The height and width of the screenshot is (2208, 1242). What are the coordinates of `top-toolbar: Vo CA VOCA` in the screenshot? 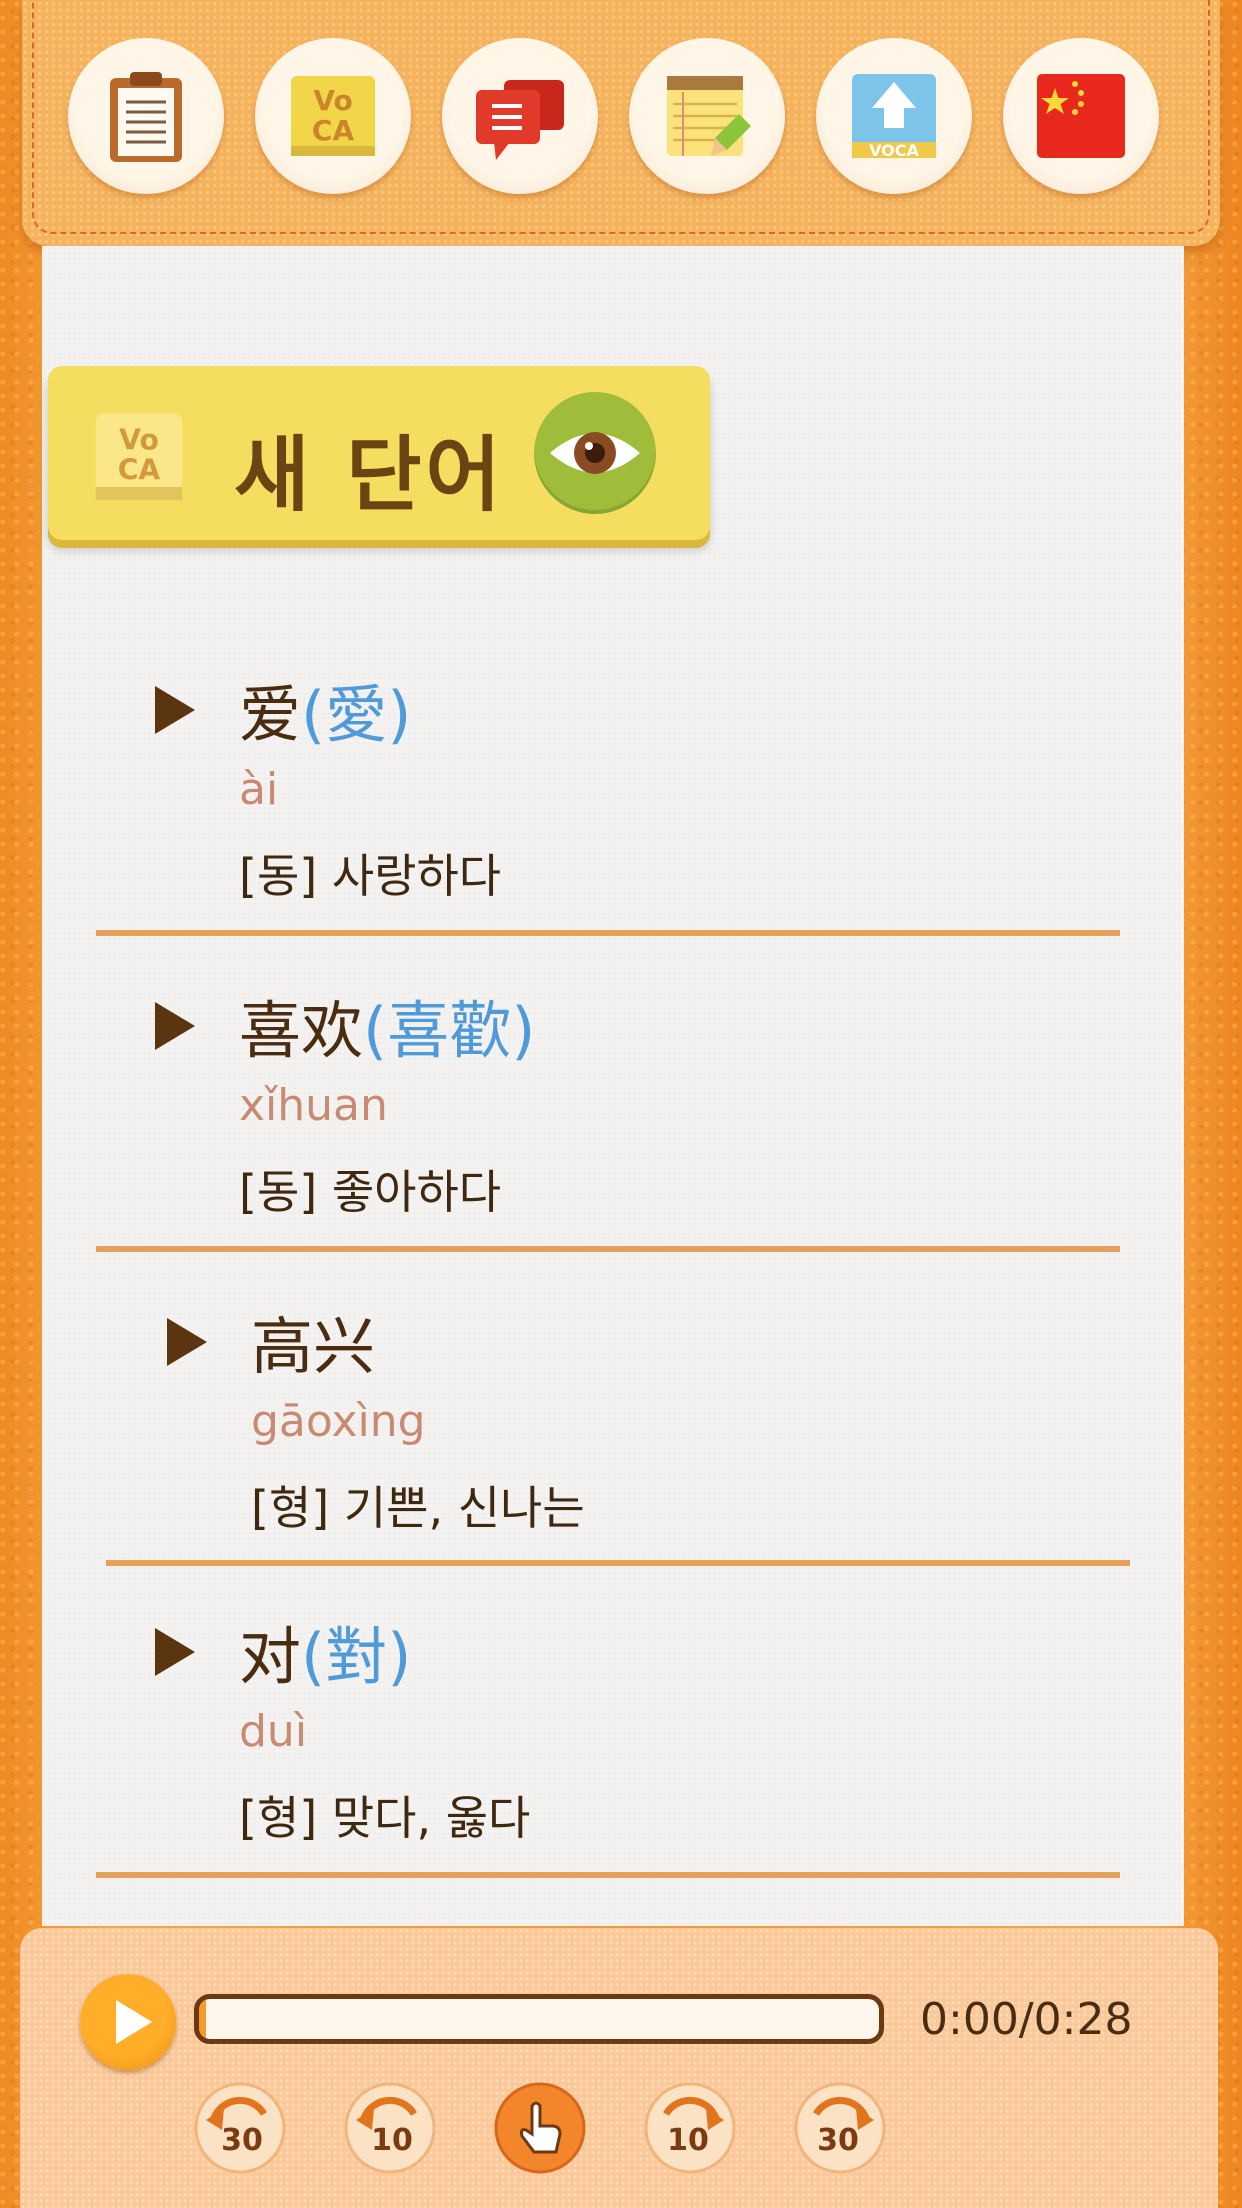 It's located at (621, 123).